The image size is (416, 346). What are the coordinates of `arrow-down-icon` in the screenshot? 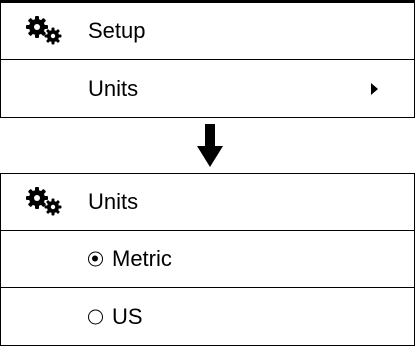 It's located at (210, 145).